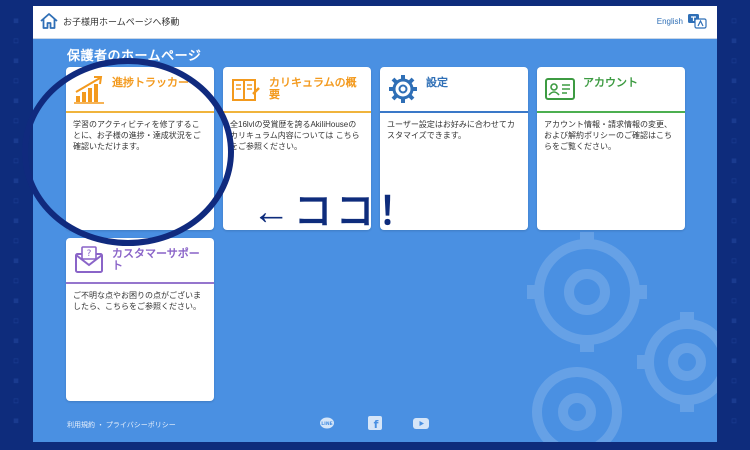  What do you see at coordinates (336, 212) in the screenshot?
I see `annotation-arrow-text: ←ココ！` at bounding box center [336, 212].